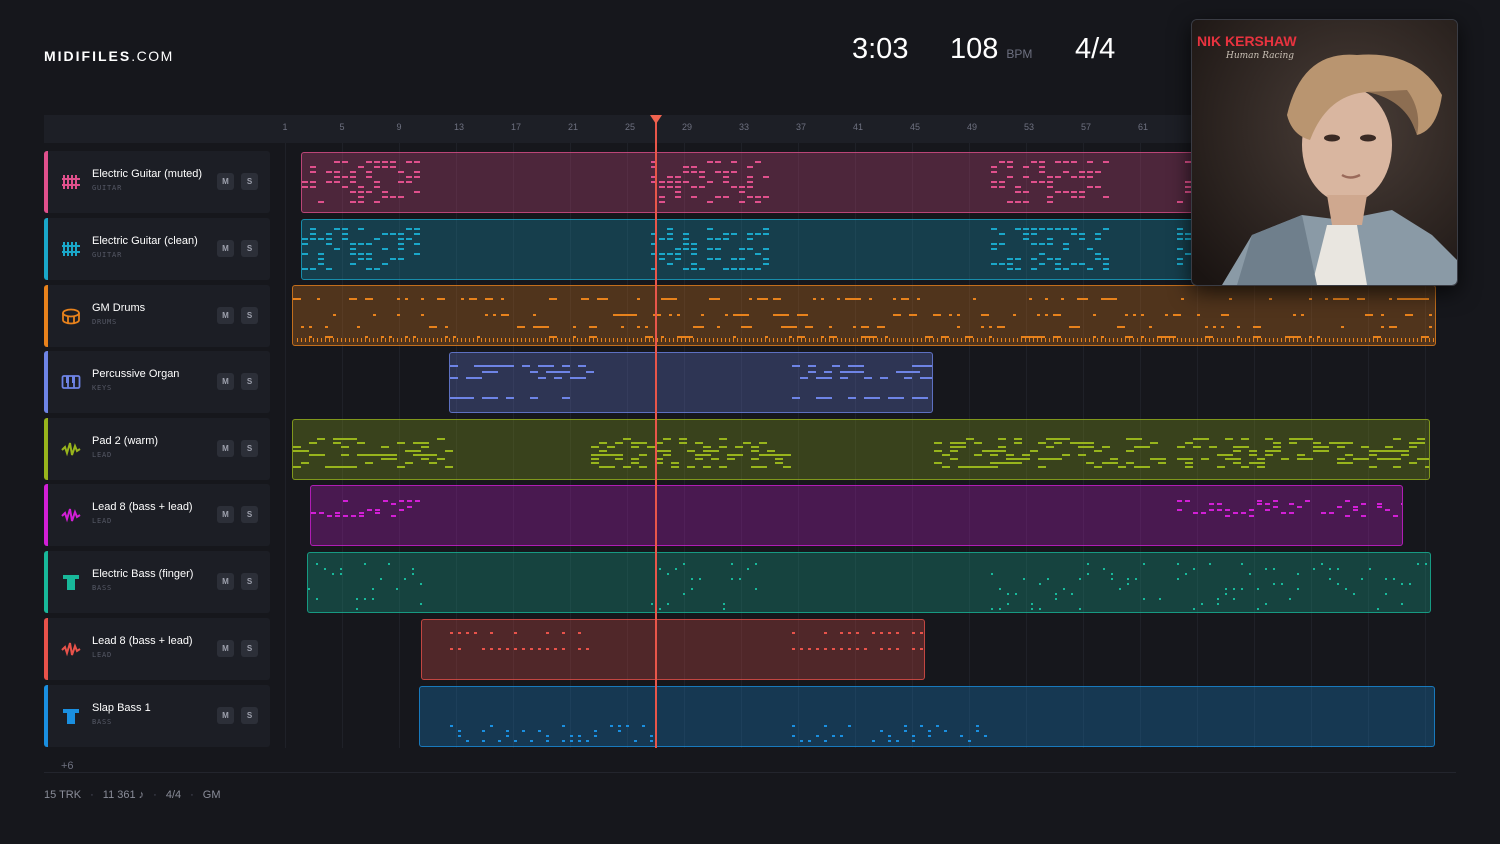 The width and height of the screenshot is (1500, 844). What do you see at coordinates (687, 127) in the screenshot?
I see `ruler-tick: 29` at bounding box center [687, 127].